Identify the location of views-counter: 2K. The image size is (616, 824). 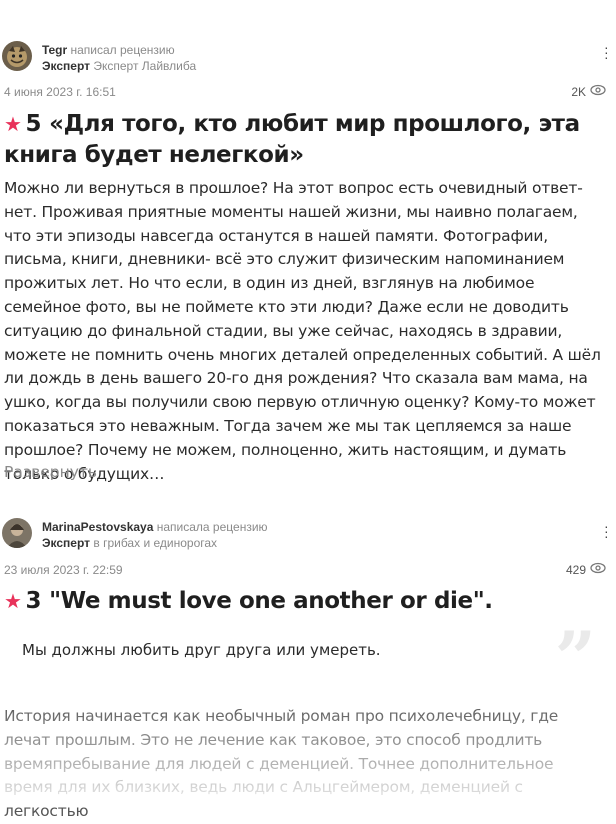
(588, 91).